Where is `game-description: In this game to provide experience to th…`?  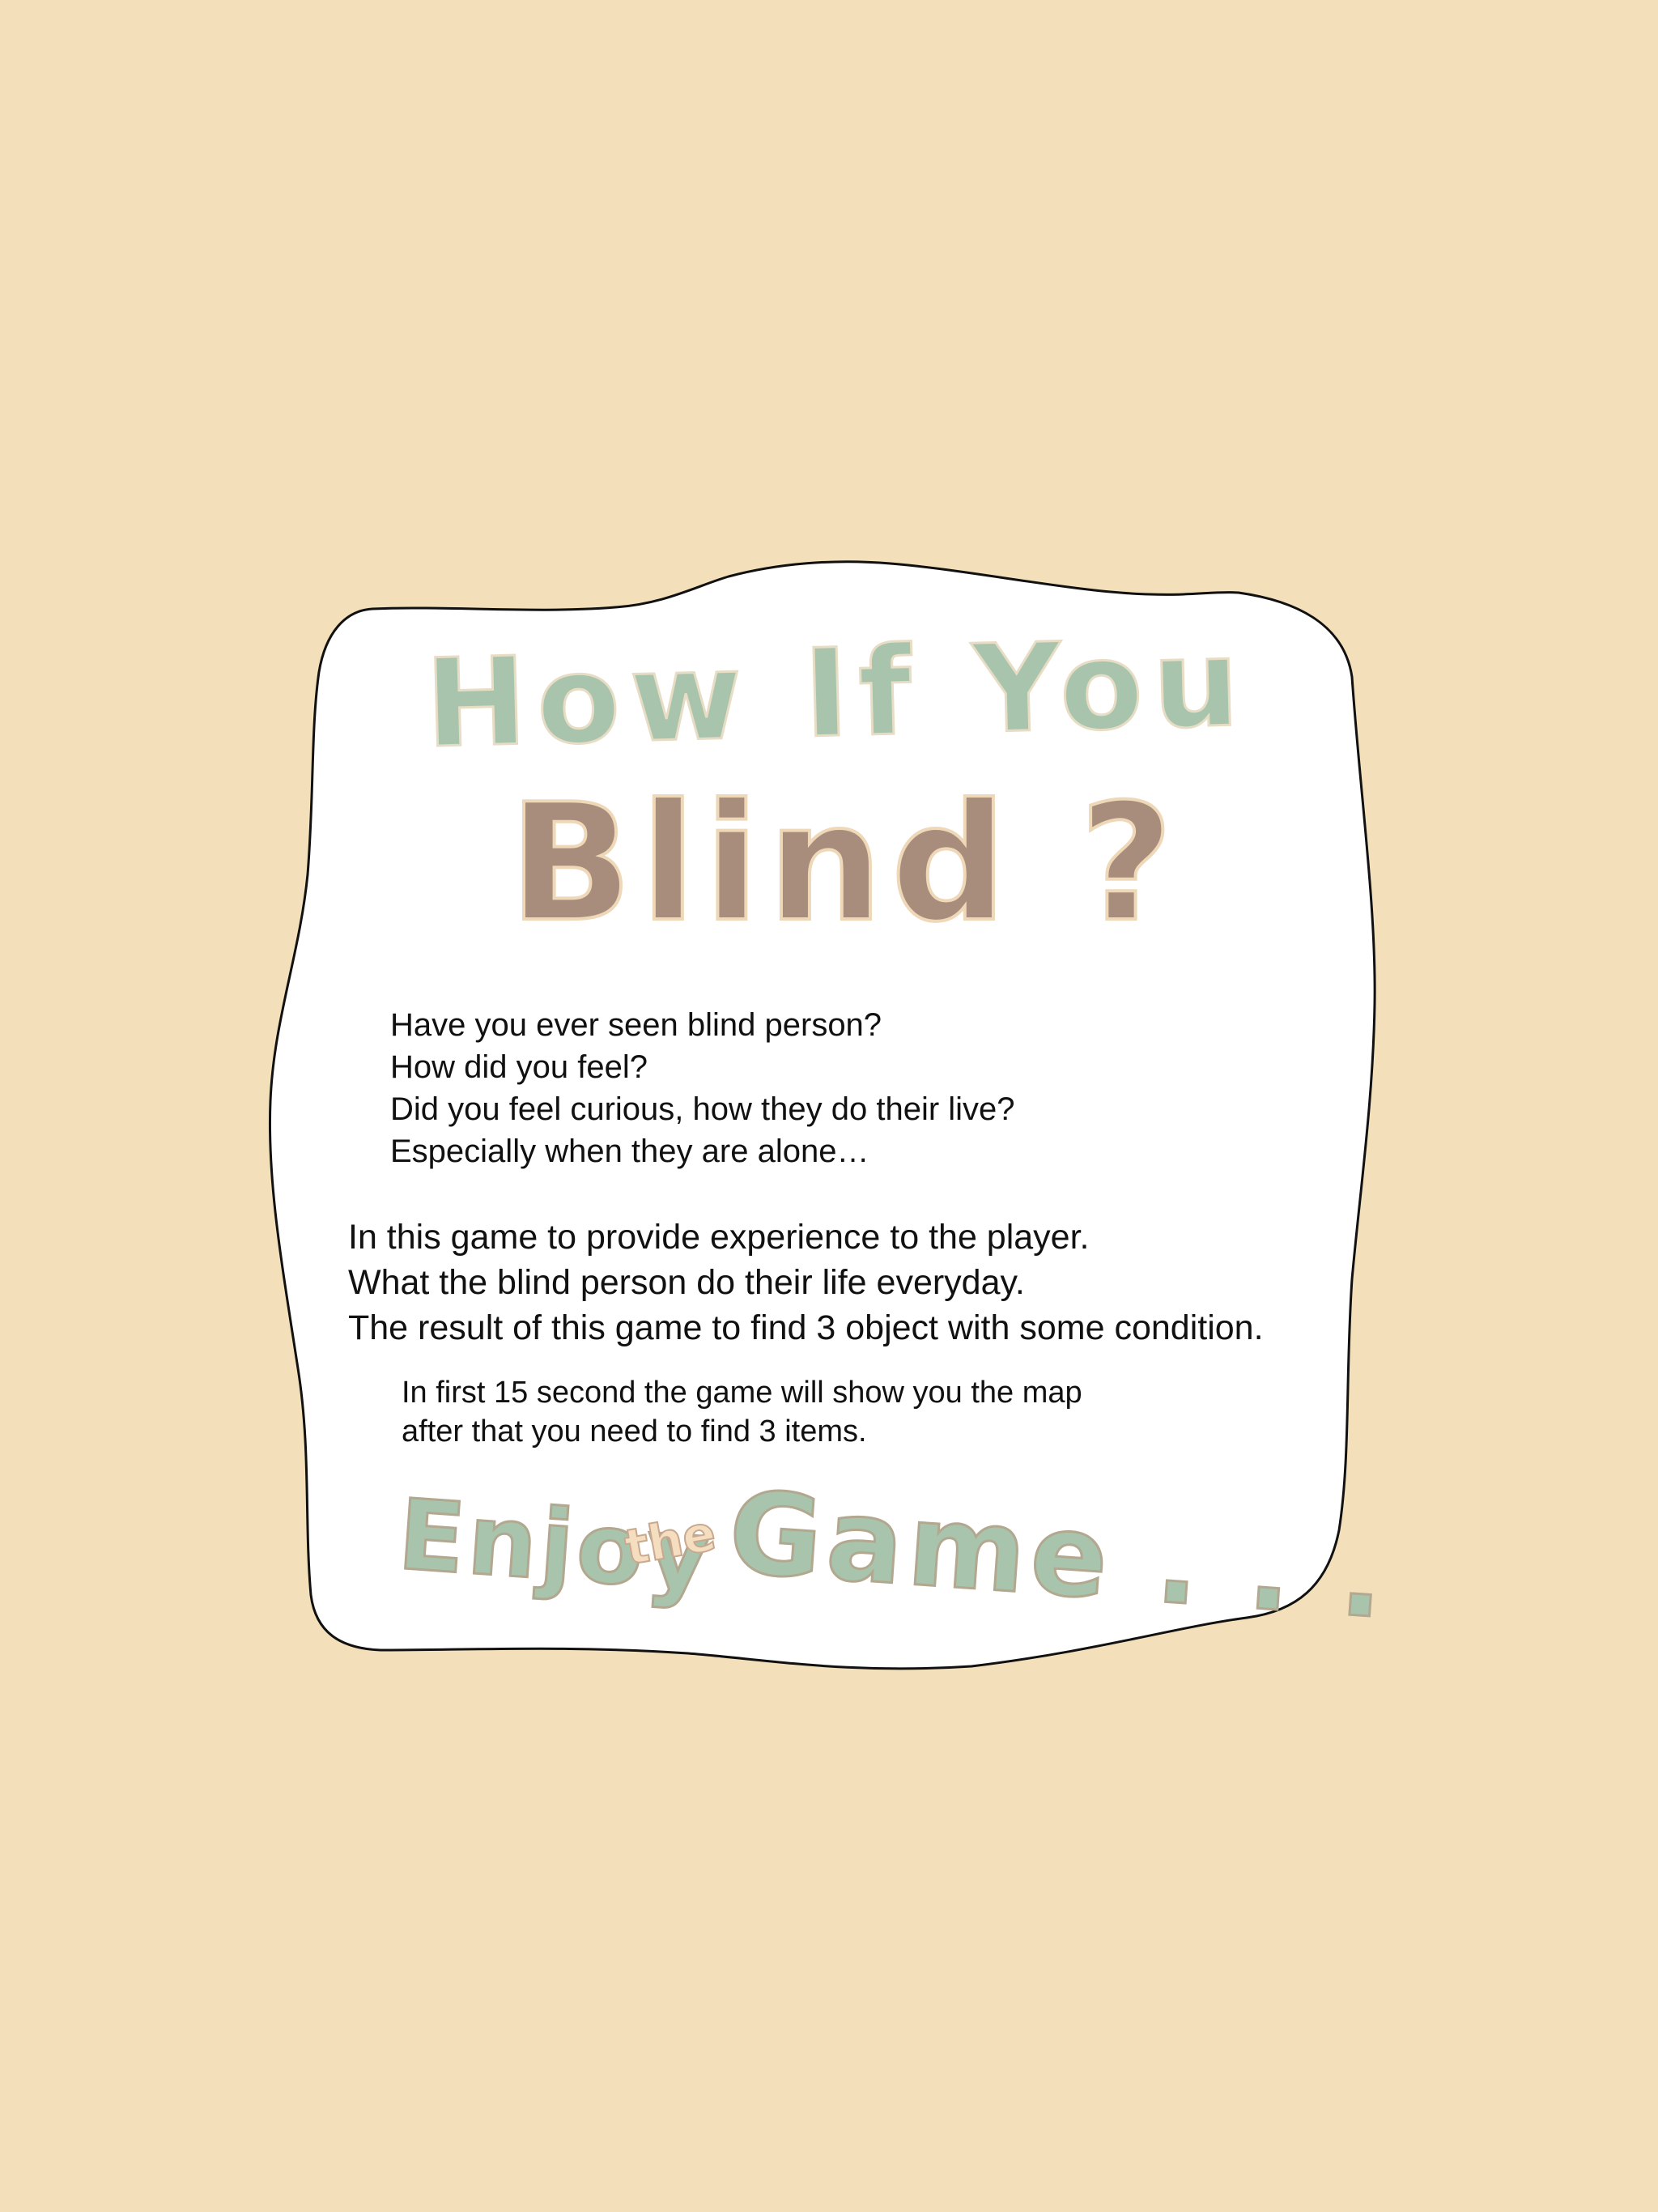
game-description: In this game to provide experience to th… is located at coordinates (806, 1282).